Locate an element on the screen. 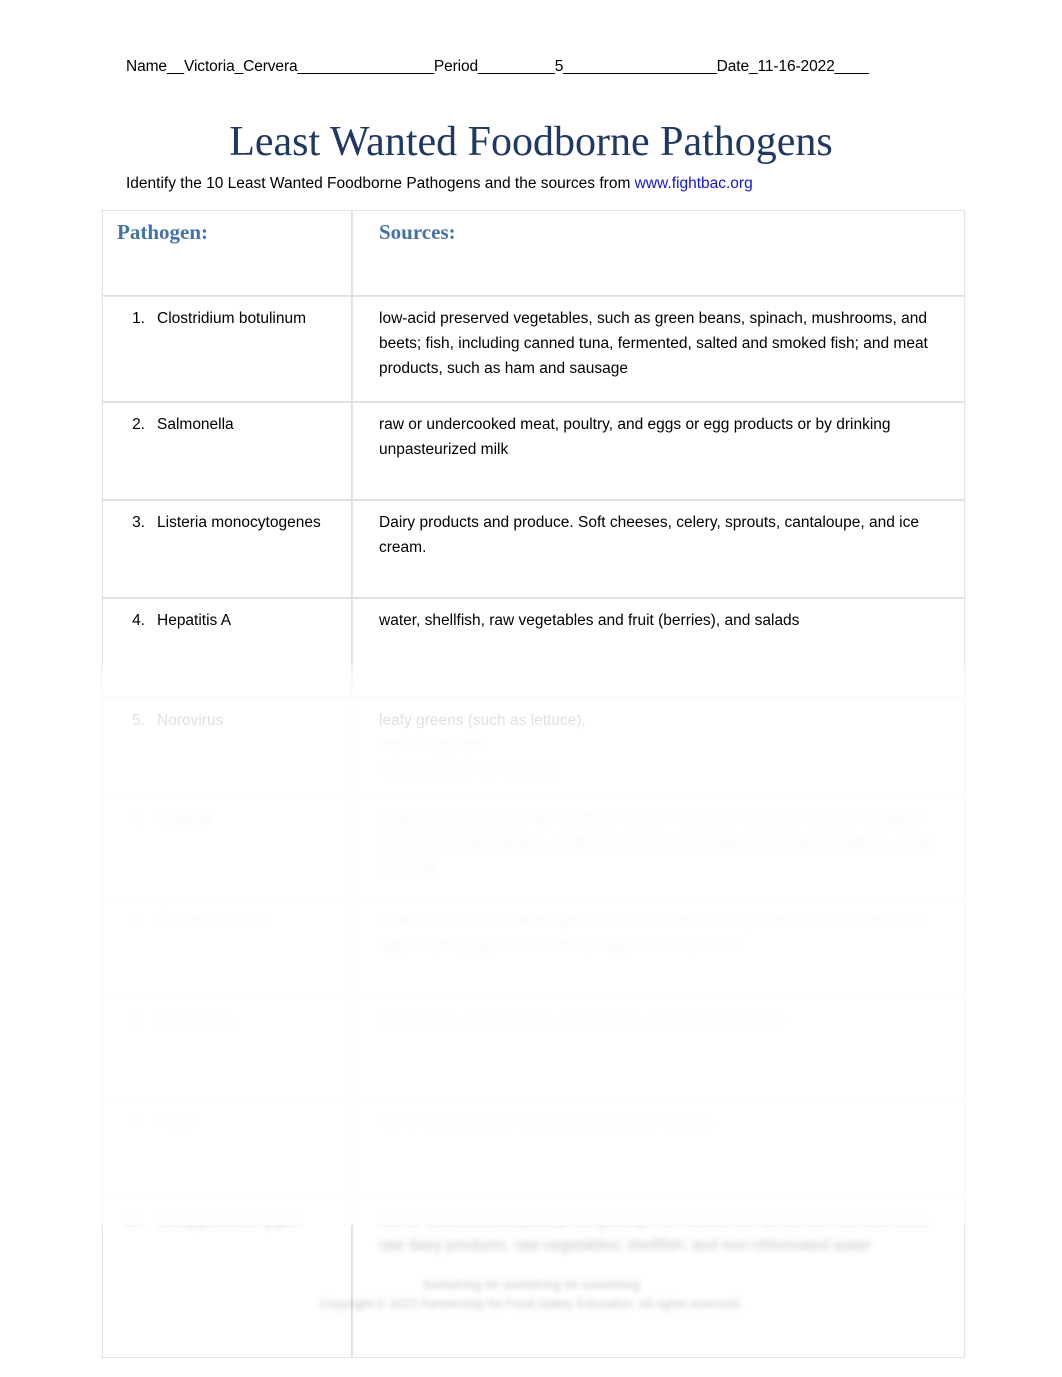 This screenshot has height=1377, width=1062. row-number-7: 7. is located at coordinates (138, 920).